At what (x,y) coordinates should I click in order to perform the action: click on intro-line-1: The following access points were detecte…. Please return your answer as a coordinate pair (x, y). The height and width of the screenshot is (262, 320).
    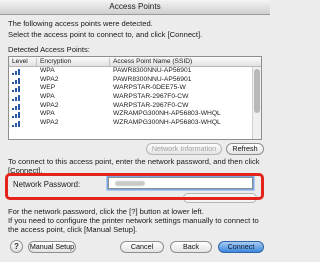
    Looking at the image, I should click on (80, 23).